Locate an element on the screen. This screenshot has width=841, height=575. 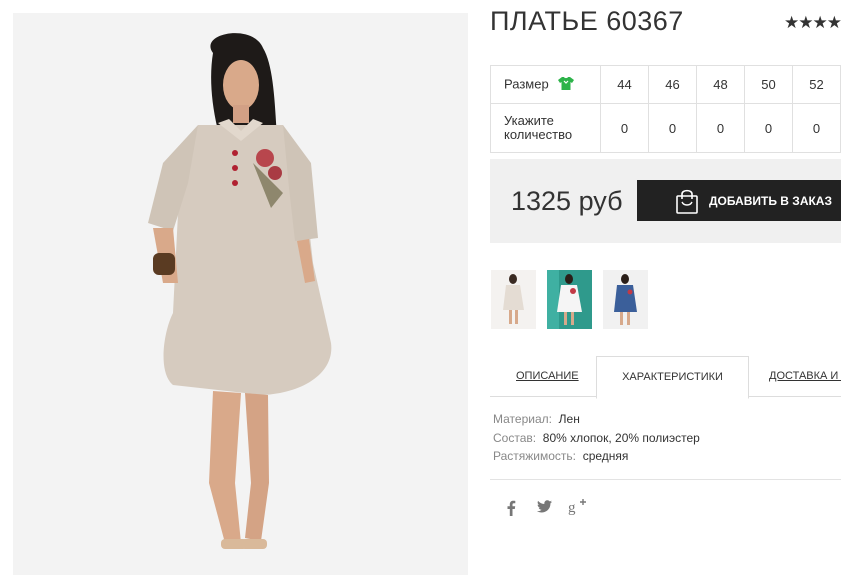
spec-key: Растяжимость: is located at coordinates (535, 456).